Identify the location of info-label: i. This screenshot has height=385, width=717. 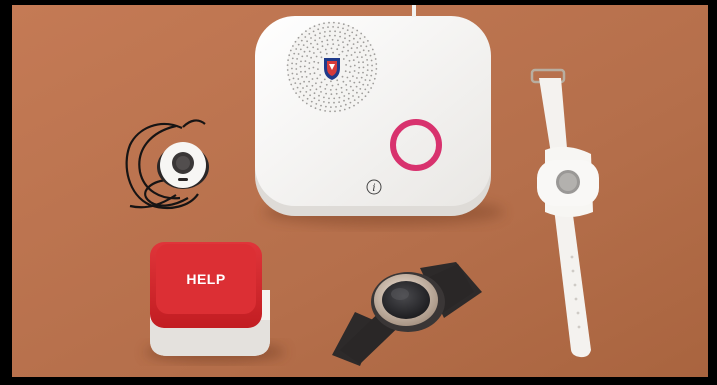
(373, 188).